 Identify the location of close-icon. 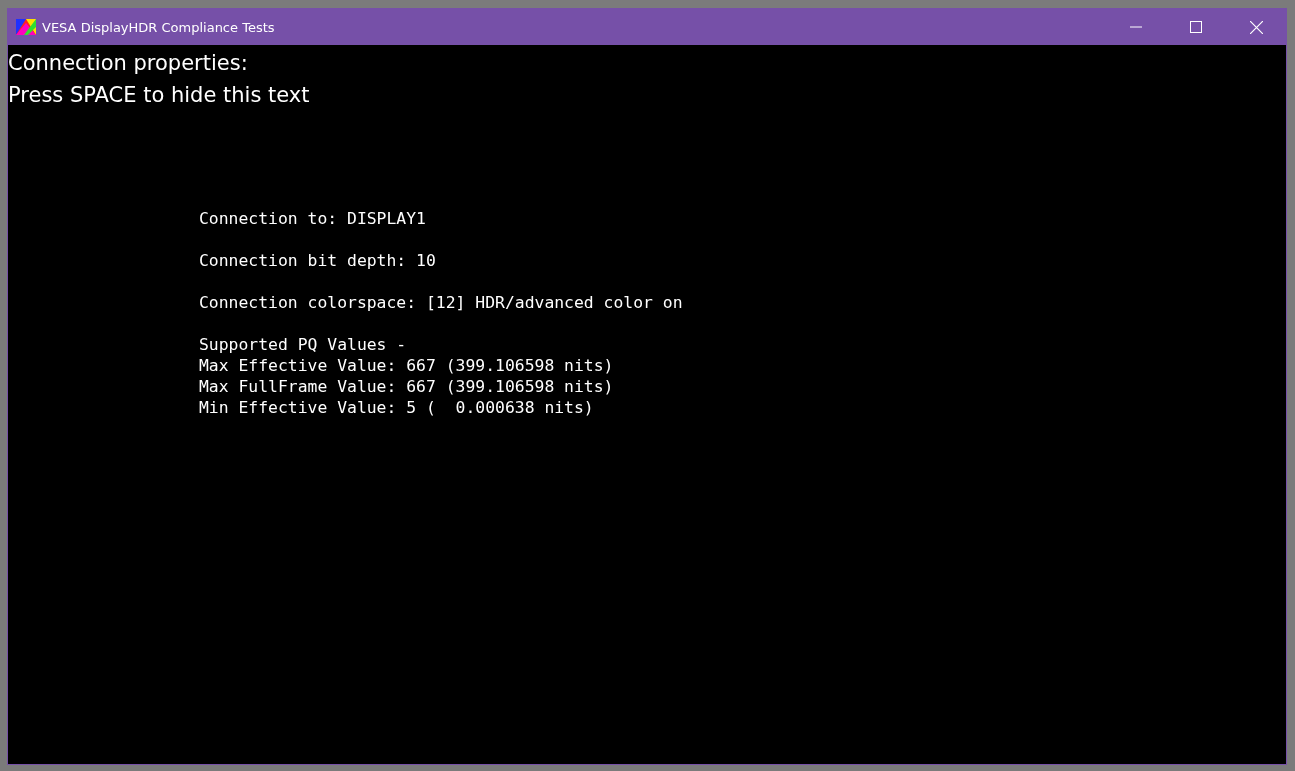
(1256, 27).